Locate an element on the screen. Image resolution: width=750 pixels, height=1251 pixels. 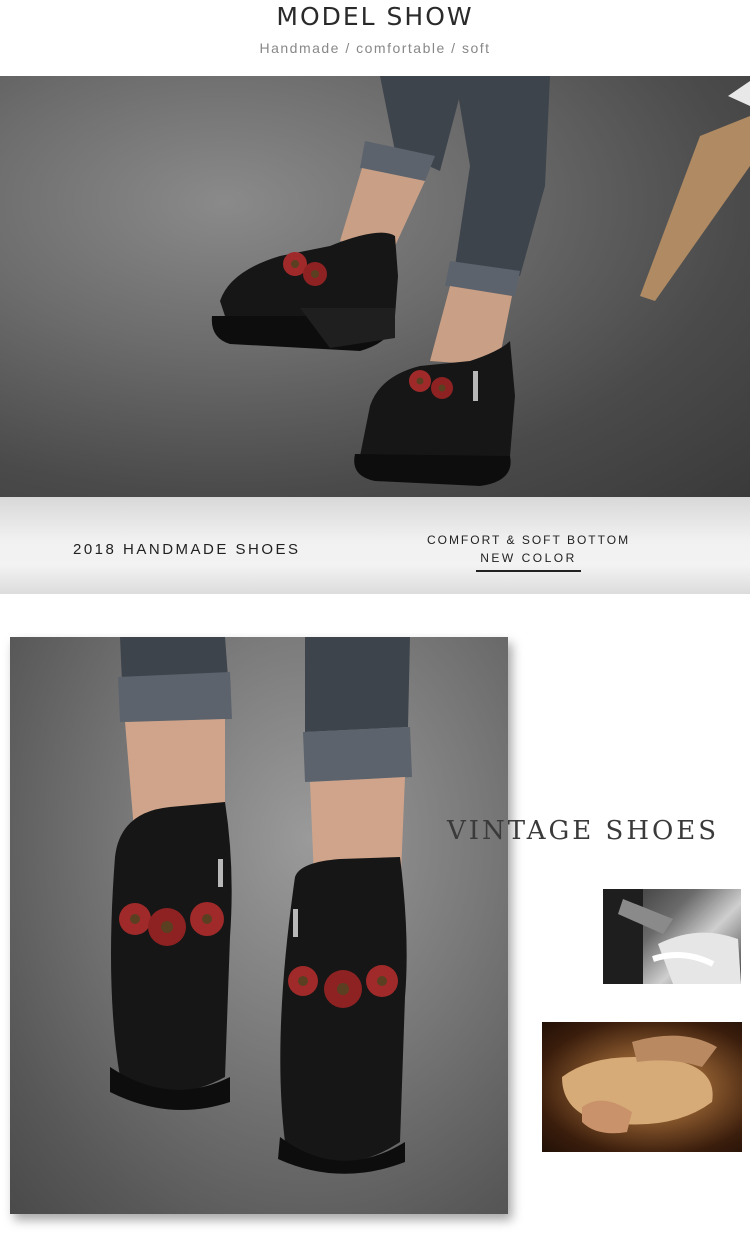
band-new-color-text: NEW COLOR is located at coordinates (528, 558).